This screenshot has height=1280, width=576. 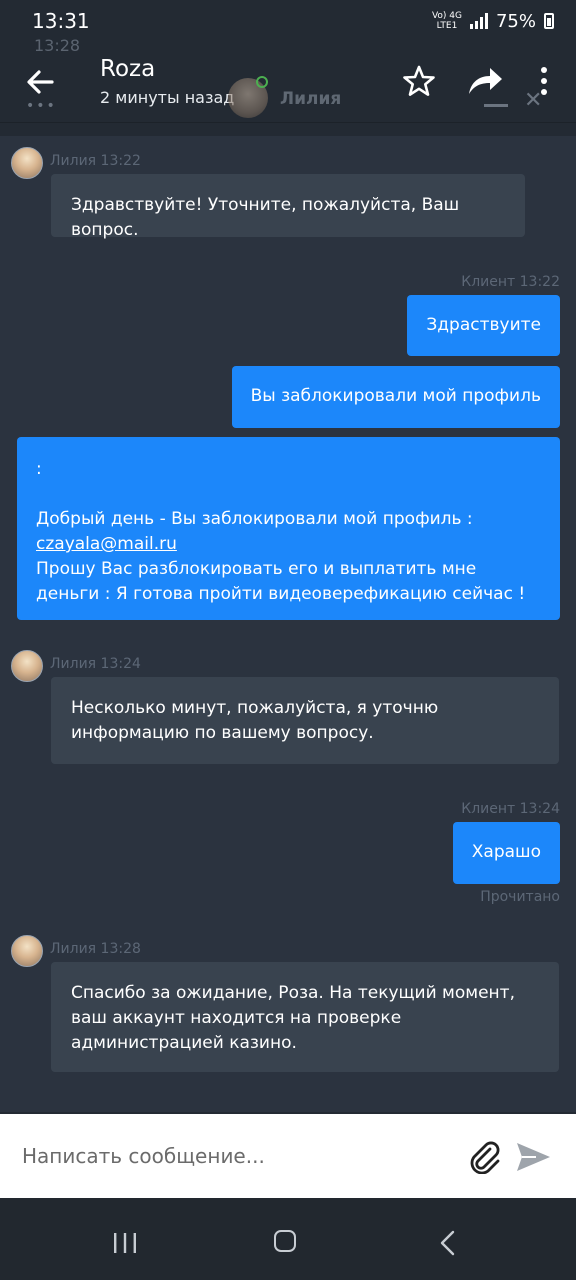 I want to click on network-bottom-label: LTE1, so click(x=447, y=26).